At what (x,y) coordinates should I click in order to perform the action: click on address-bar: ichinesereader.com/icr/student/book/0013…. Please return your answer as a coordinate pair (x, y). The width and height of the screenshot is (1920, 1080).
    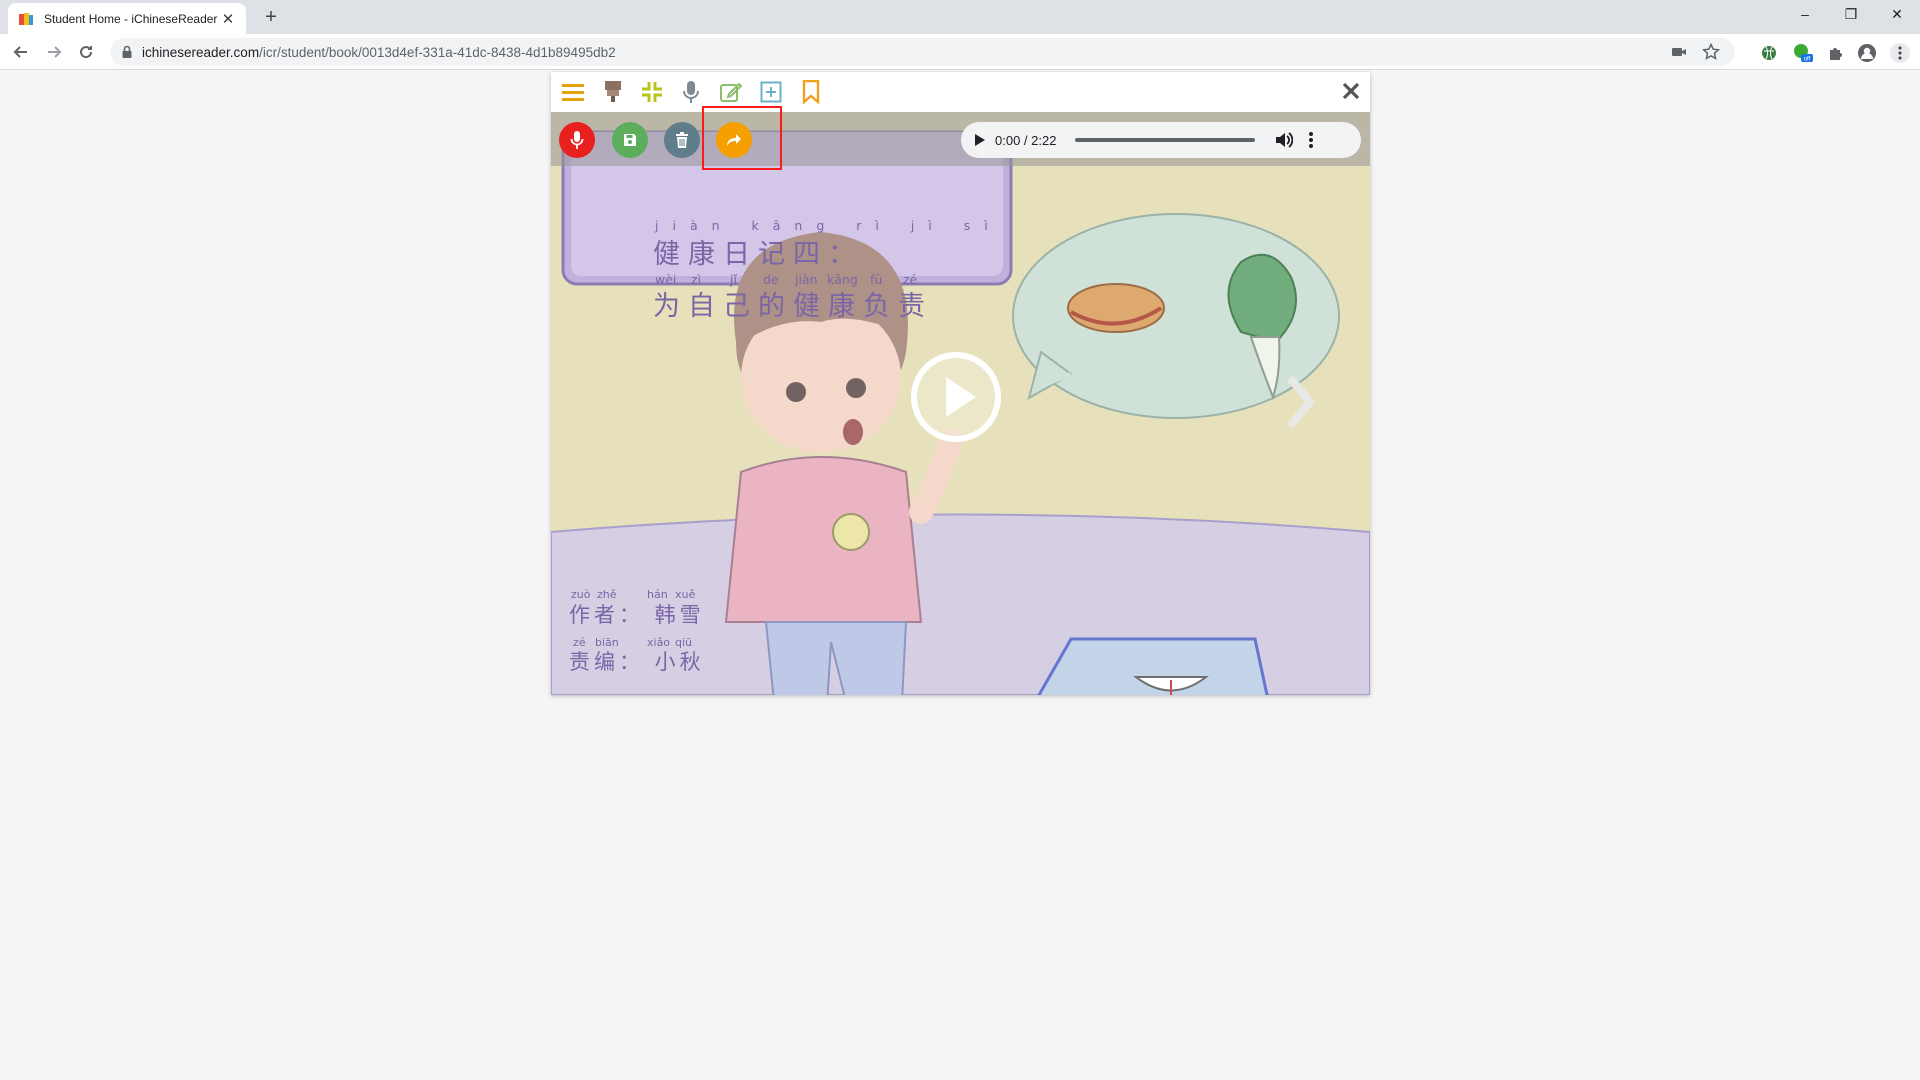
    Looking at the image, I should click on (922, 52).